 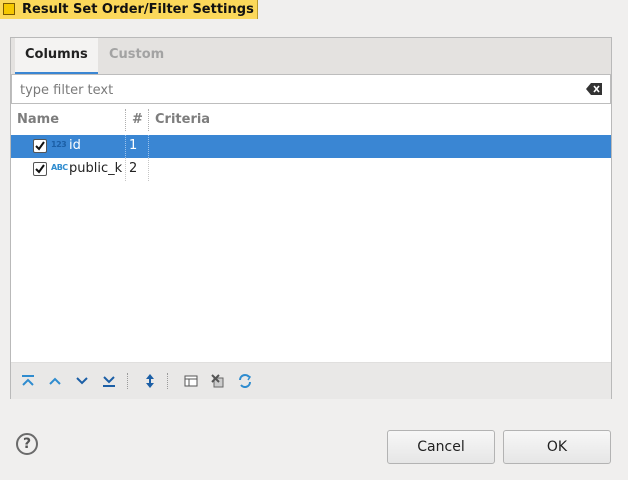 What do you see at coordinates (136, 56) in the screenshot?
I see `tab-custom: Custom` at bounding box center [136, 56].